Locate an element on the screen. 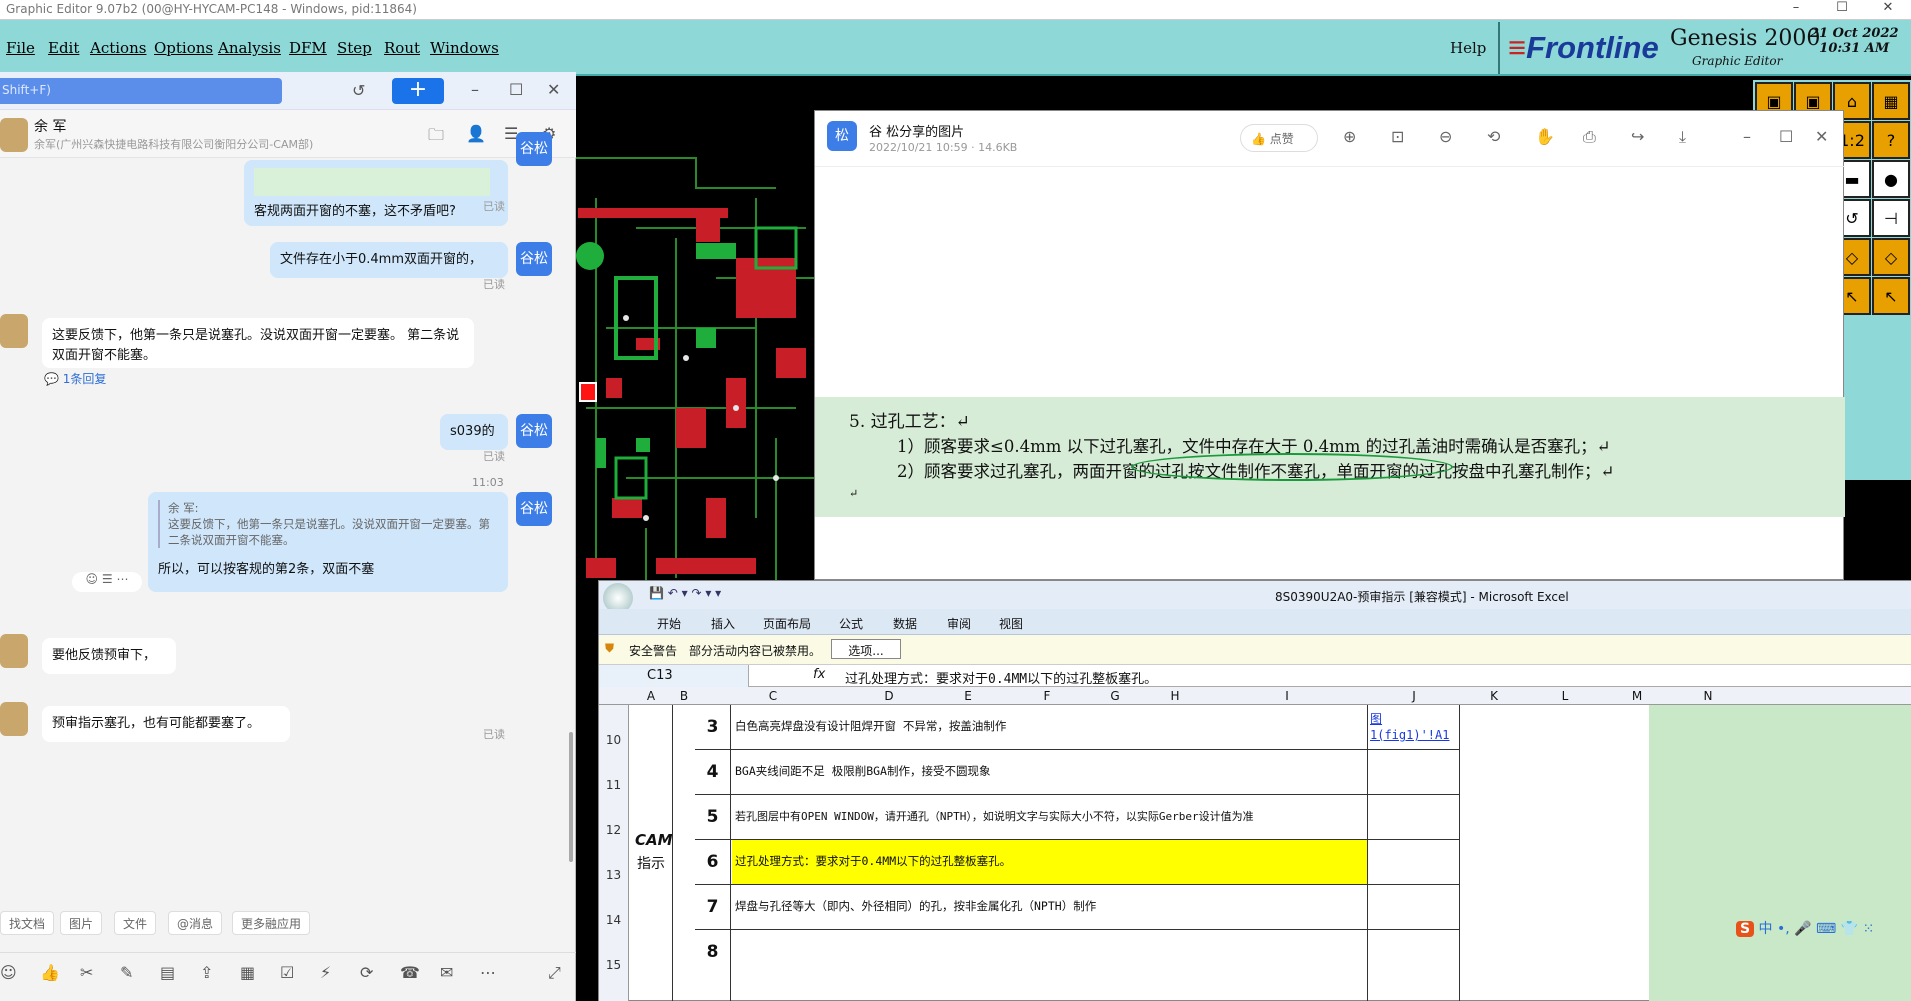  menu-options: Options is located at coordinates (183, 48).